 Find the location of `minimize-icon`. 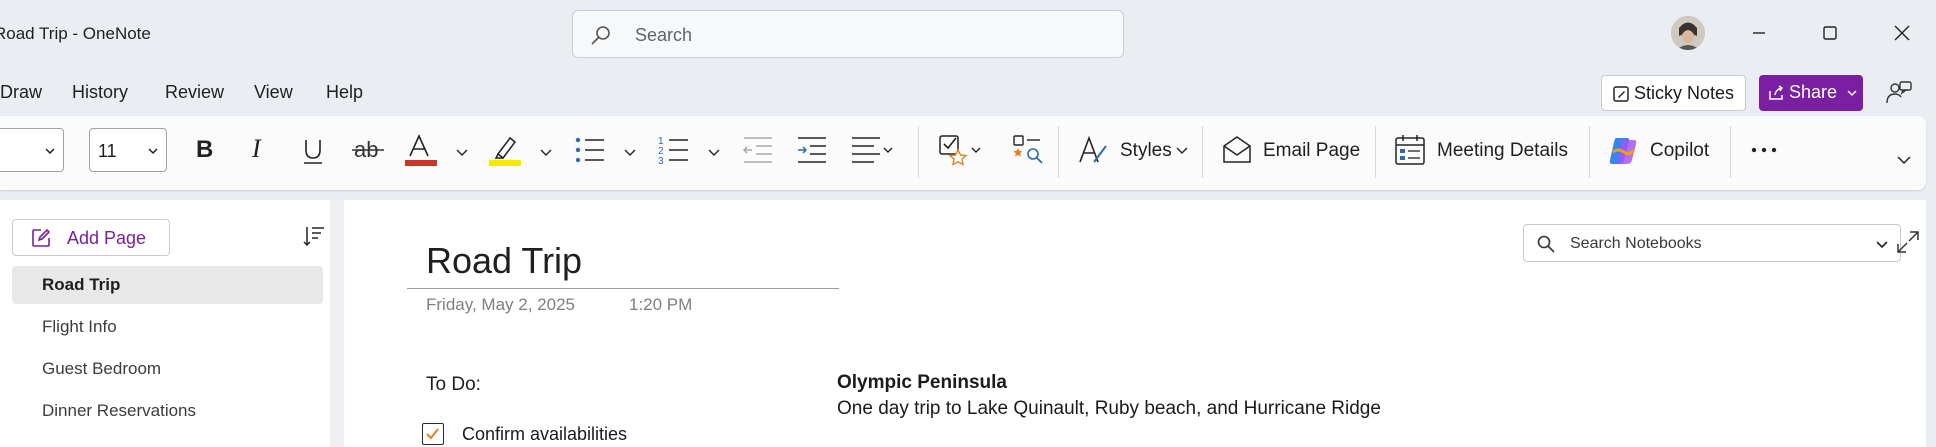

minimize-icon is located at coordinates (1759, 33).